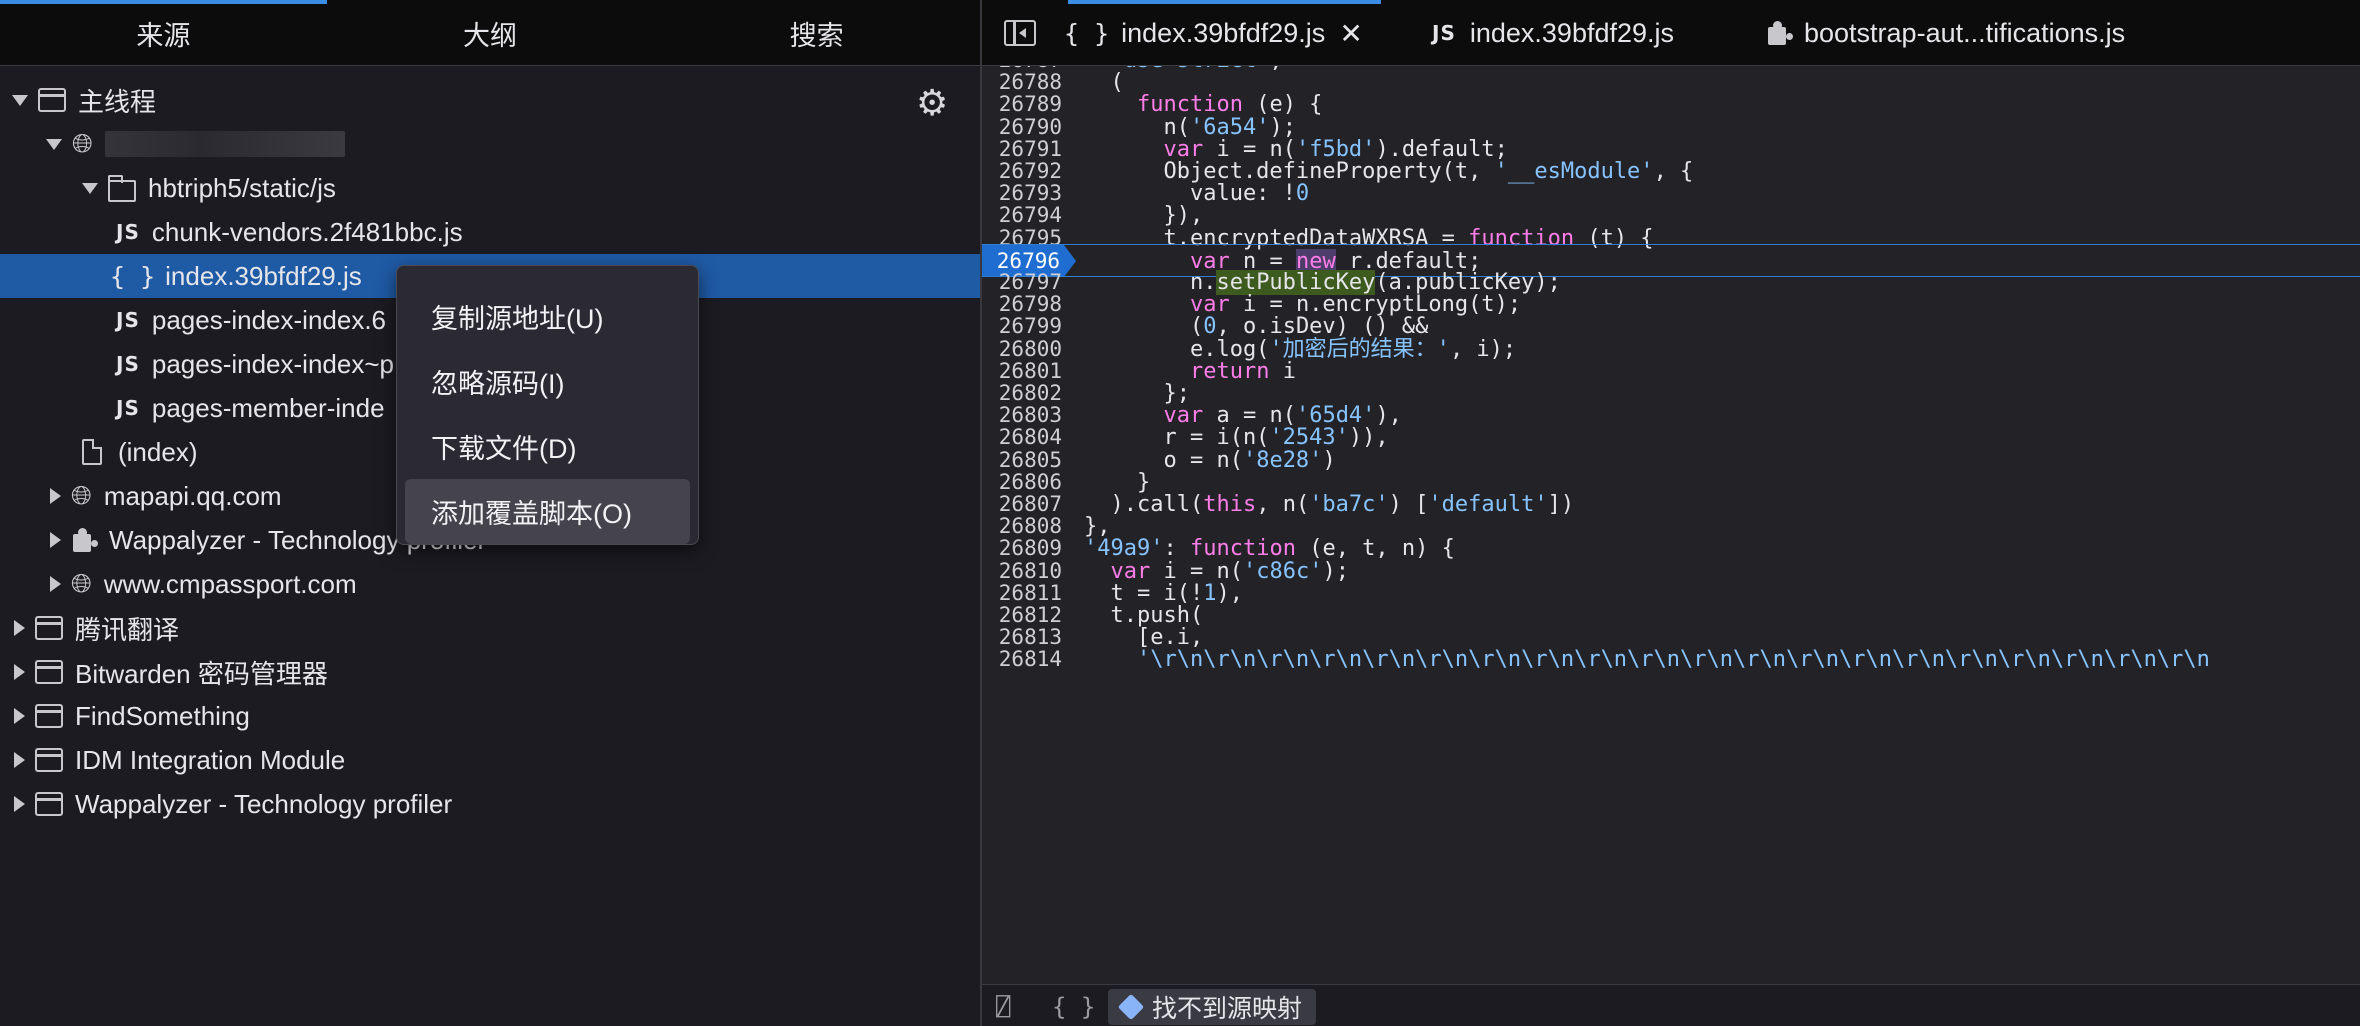 The height and width of the screenshot is (1026, 2360). I want to click on tree-item-extension-thread: 腾讯翻译, so click(490, 628).